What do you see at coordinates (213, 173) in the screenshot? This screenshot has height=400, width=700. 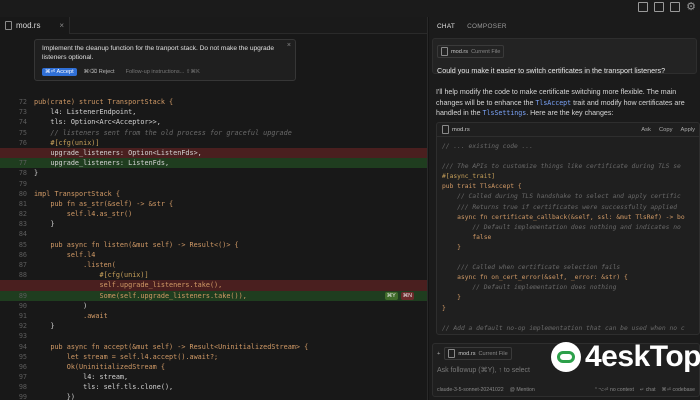 I see `code-line: 78}` at bounding box center [213, 173].